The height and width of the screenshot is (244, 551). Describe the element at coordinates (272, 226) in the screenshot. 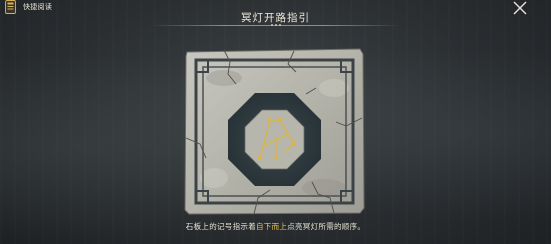

I see `caption-highlight: 自下而上` at that location.